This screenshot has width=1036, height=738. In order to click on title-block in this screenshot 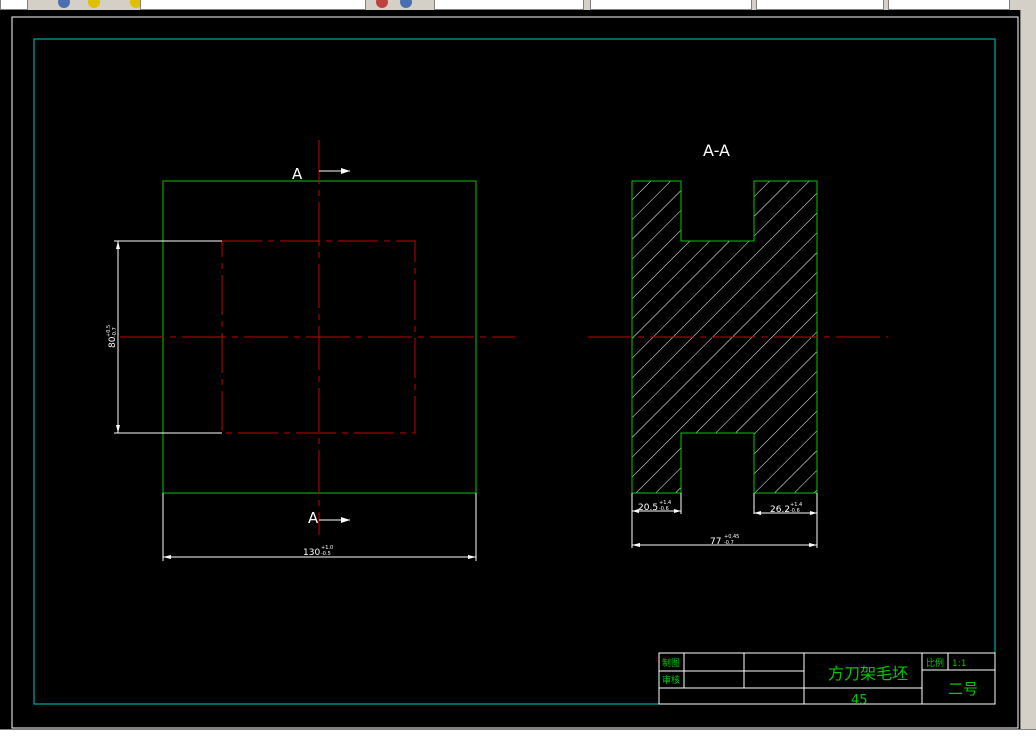, I will do `click(827, 678)`.